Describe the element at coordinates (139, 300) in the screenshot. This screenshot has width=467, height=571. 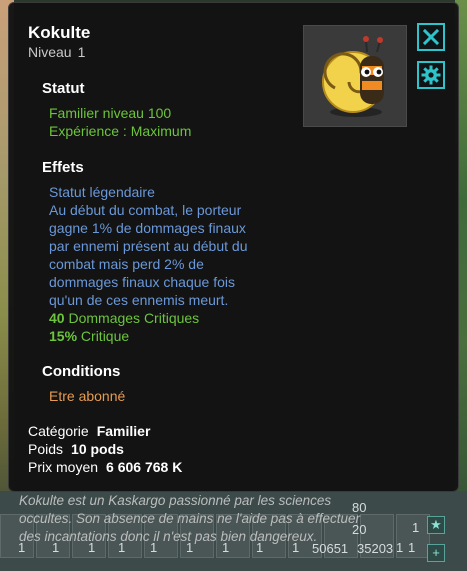
I see `effect-line: qu'un de ces ennemis meurt.` at that location.